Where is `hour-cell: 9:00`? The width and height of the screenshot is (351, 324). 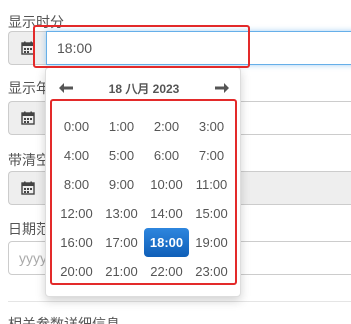 hour-cell: 9:00 is located at coordinates (121, 184).